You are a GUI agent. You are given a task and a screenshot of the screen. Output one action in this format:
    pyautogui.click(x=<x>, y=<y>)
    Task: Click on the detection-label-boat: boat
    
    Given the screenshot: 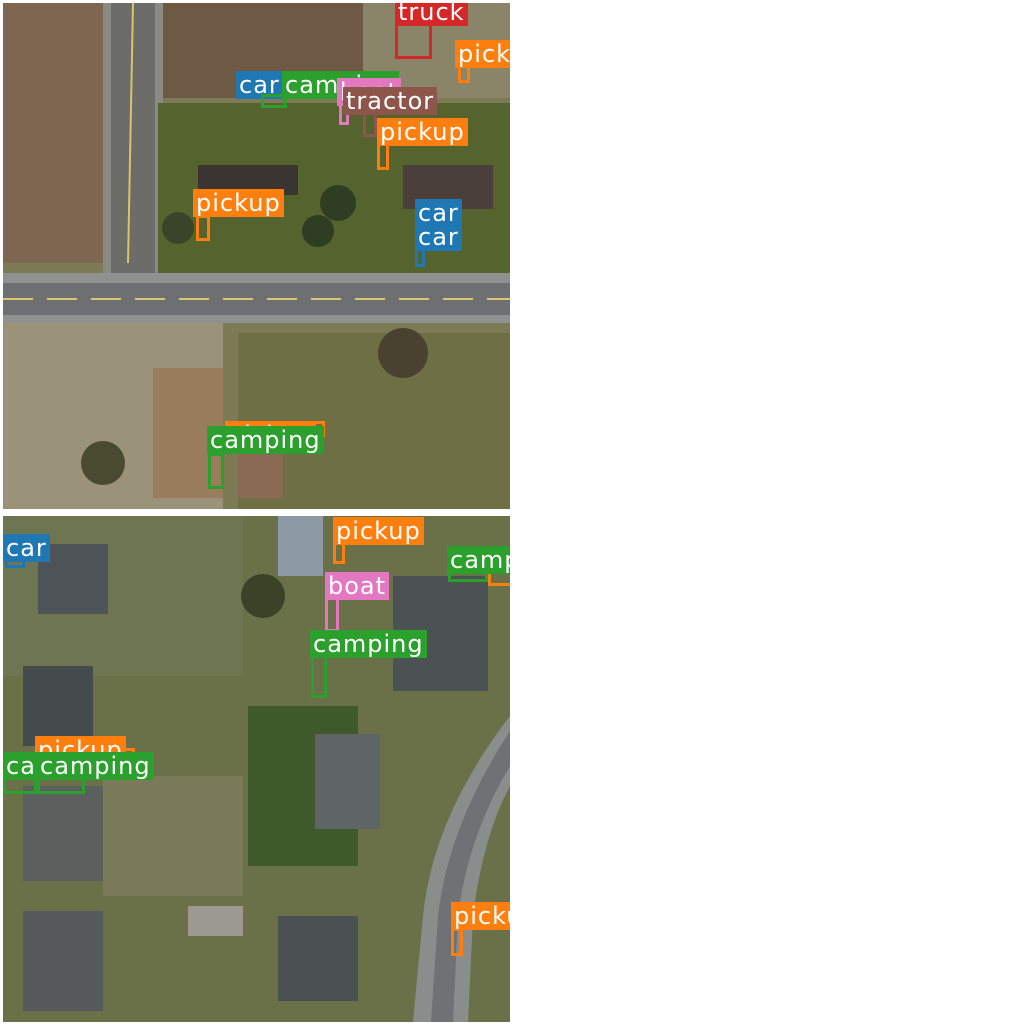 What is the action you would take?
    pyautogui.click(x=357, y=586)
    